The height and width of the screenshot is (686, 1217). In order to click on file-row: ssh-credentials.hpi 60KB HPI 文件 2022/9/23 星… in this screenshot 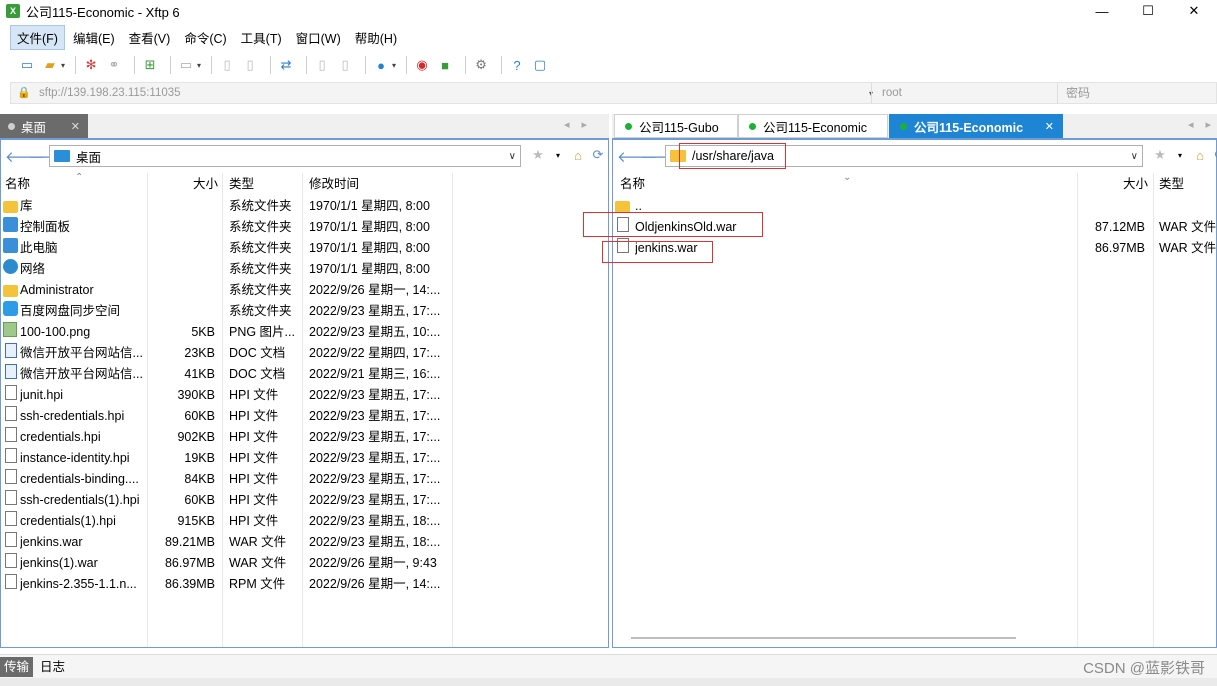, I will do `click(304, 416)`.